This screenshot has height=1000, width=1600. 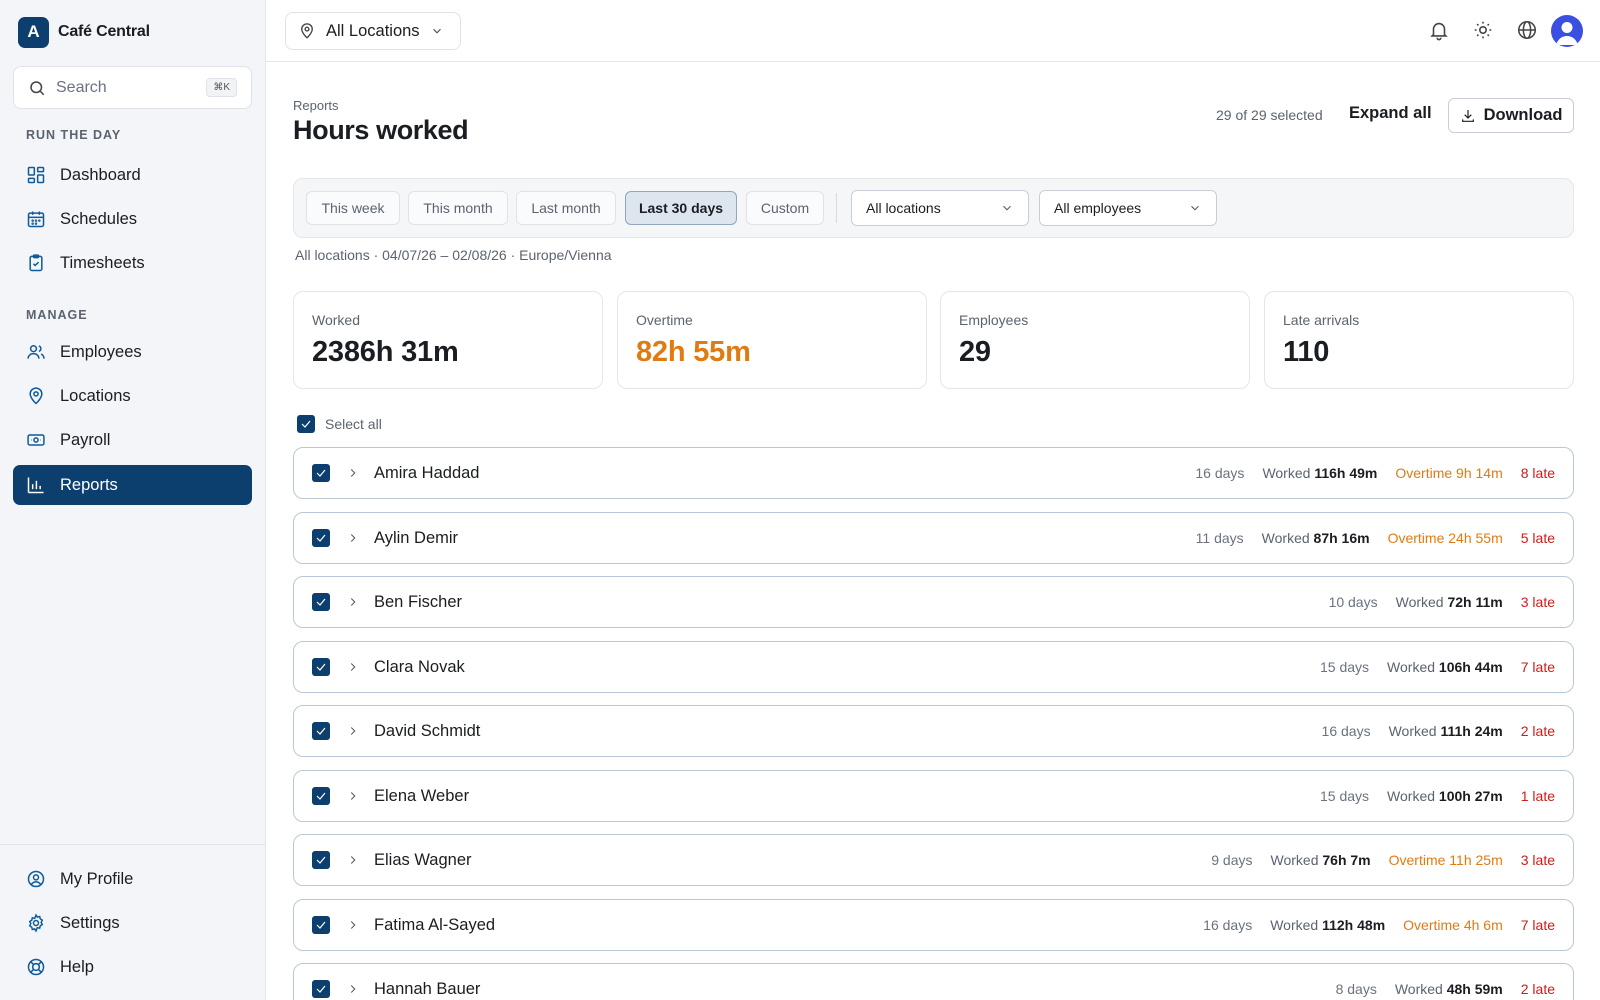 What do you see at coordinates (448, 340) in the screenshot?
I see `stat-card-worked: Worked 2386h 31m` at bounding box center [448, 340].